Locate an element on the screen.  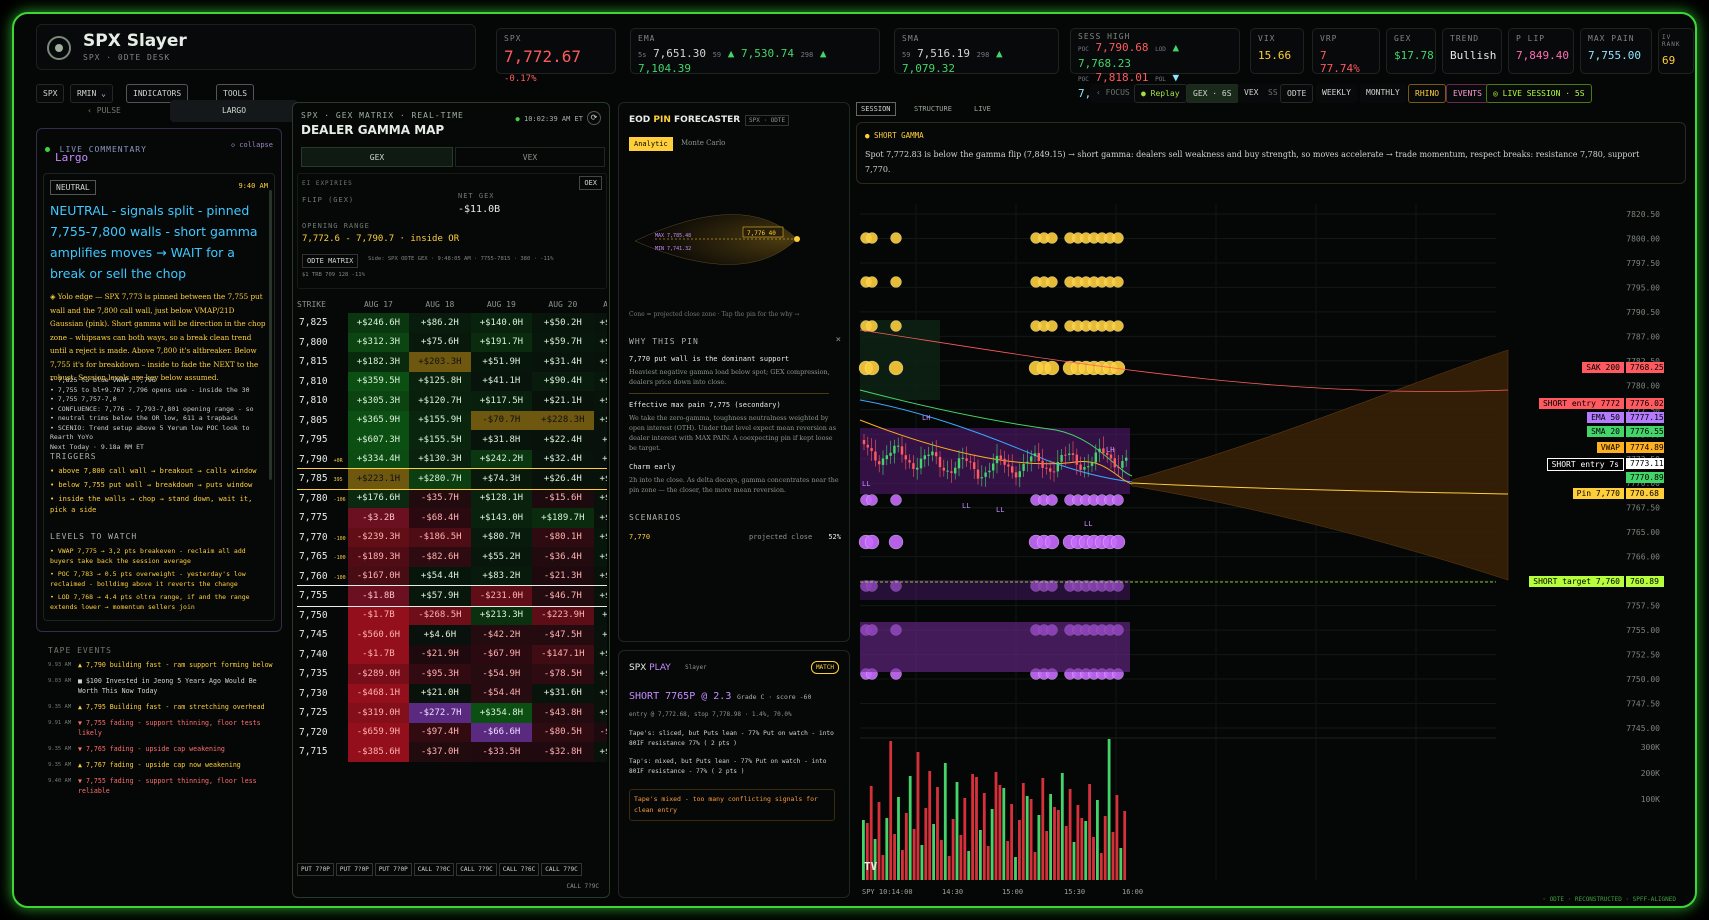
strike-chip: CALL 7?0C is located at coordinates (434, 869).